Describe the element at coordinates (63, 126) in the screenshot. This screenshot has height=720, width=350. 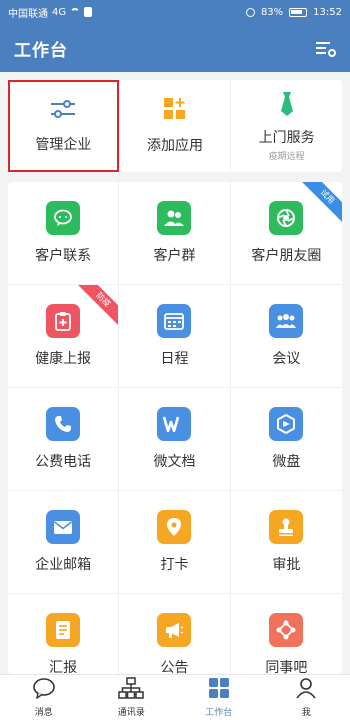
I see `manage-company-button: 管理企业` at that location.